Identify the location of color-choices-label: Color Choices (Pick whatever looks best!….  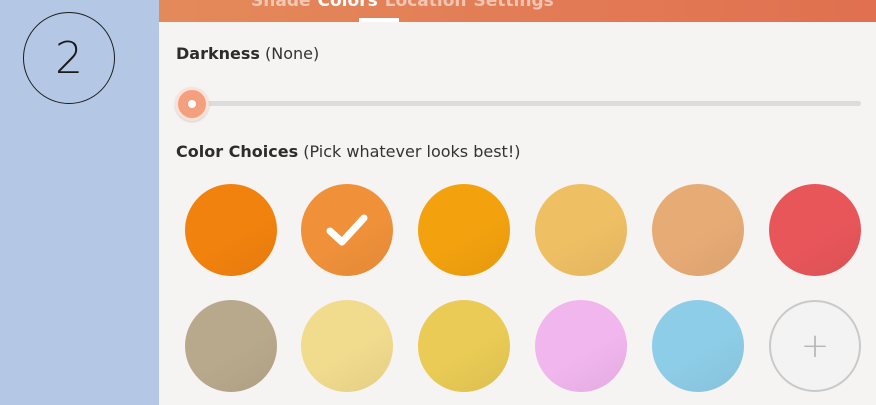
(348, 151).